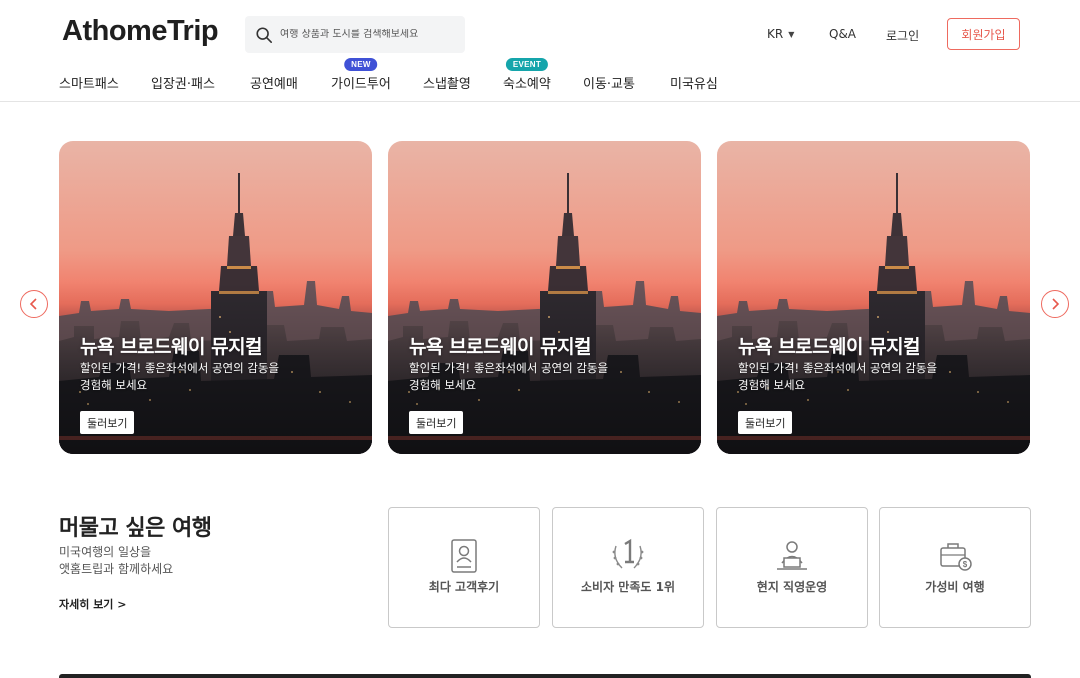 The image size is (1080, 678). I want to click on language-label: KR, so click(775, 34).